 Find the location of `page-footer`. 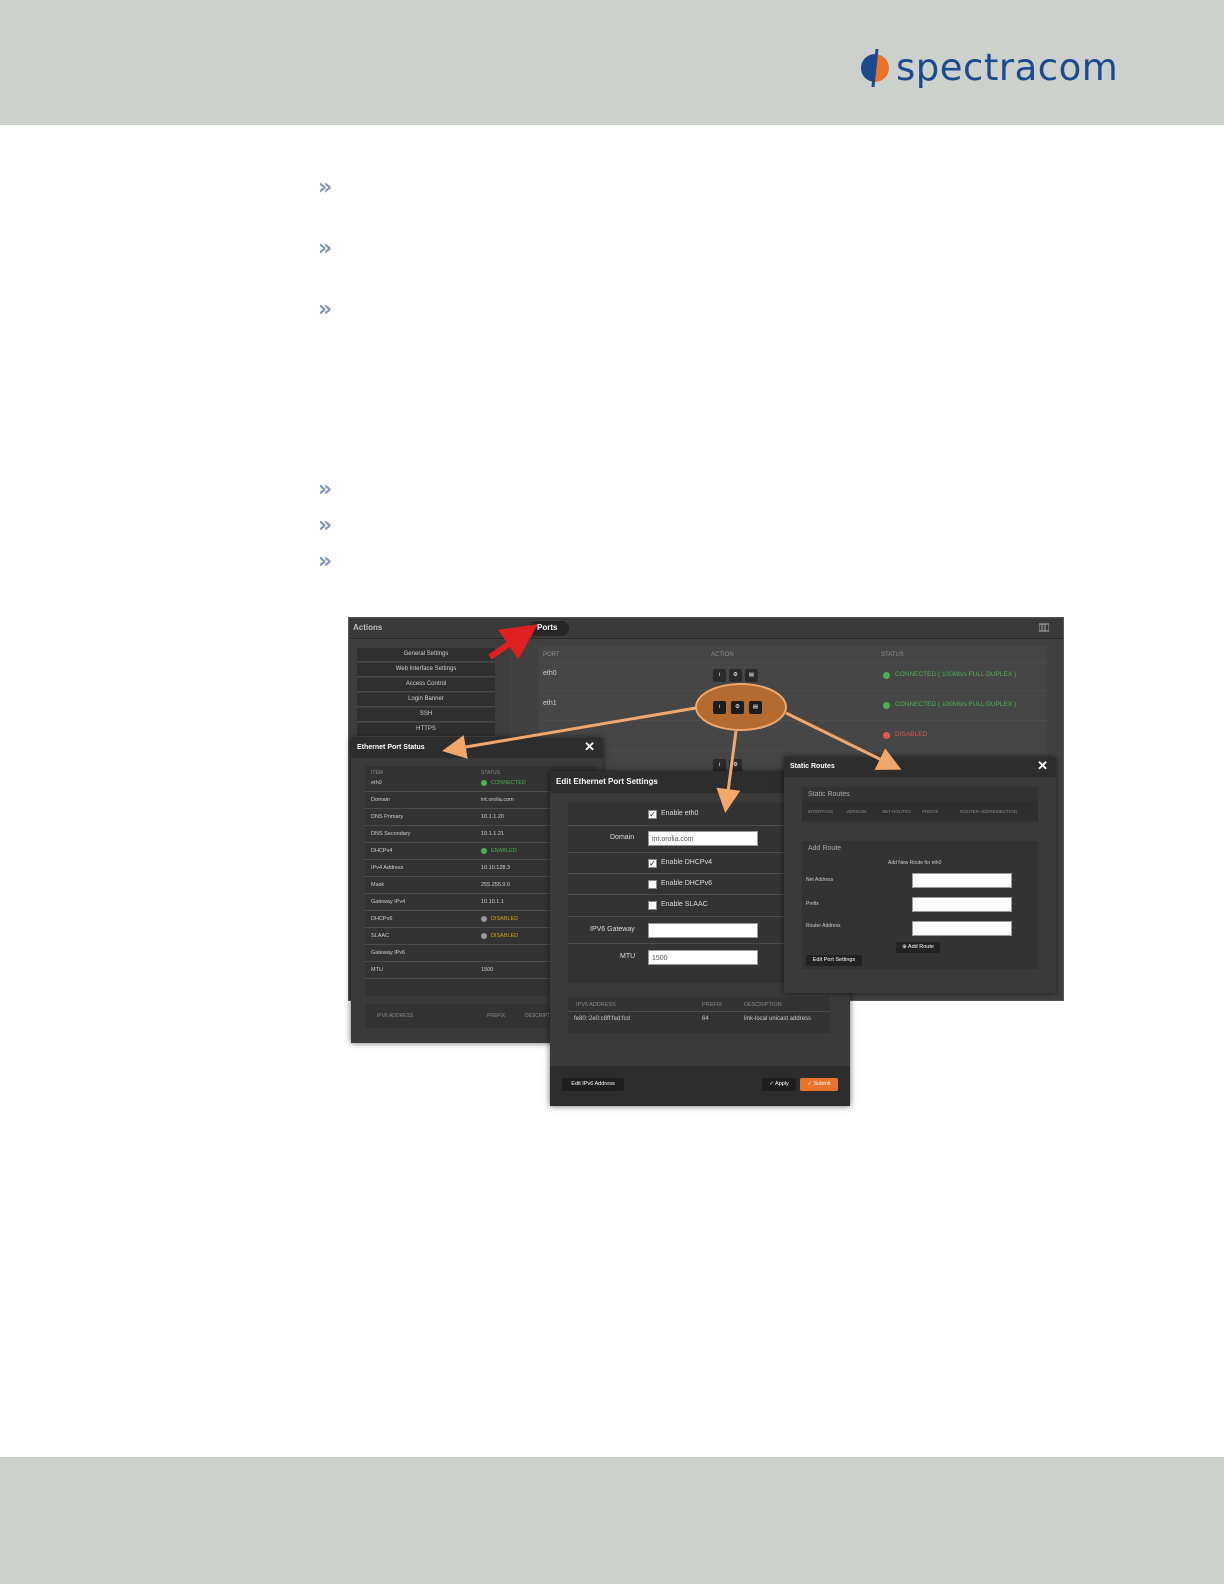

page-footer is located at coordinates (612, 1520).